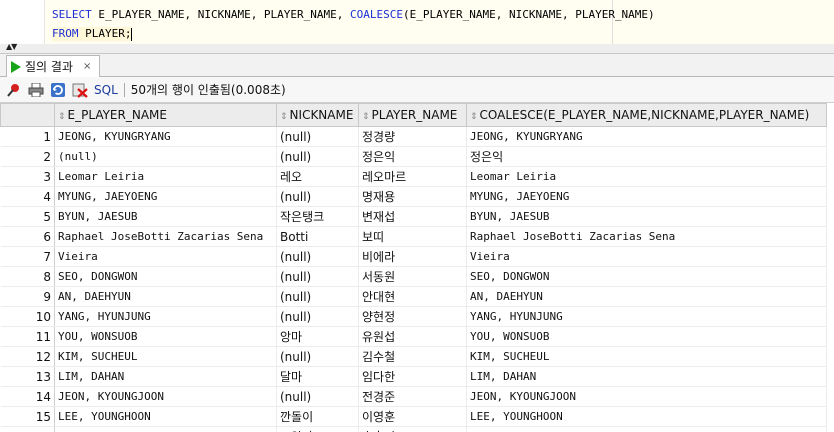 This screenshot has height=432, width=834. Describe the element at coordinates (165, 176) in the screenshot. I see `cell-e-player-name: Leomar Leiria` at that location.